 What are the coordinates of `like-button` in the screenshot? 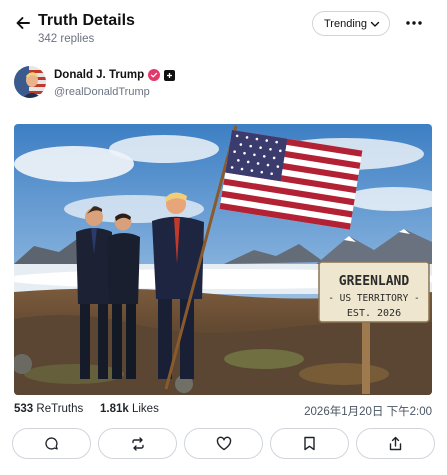 It's located at (223, 443).